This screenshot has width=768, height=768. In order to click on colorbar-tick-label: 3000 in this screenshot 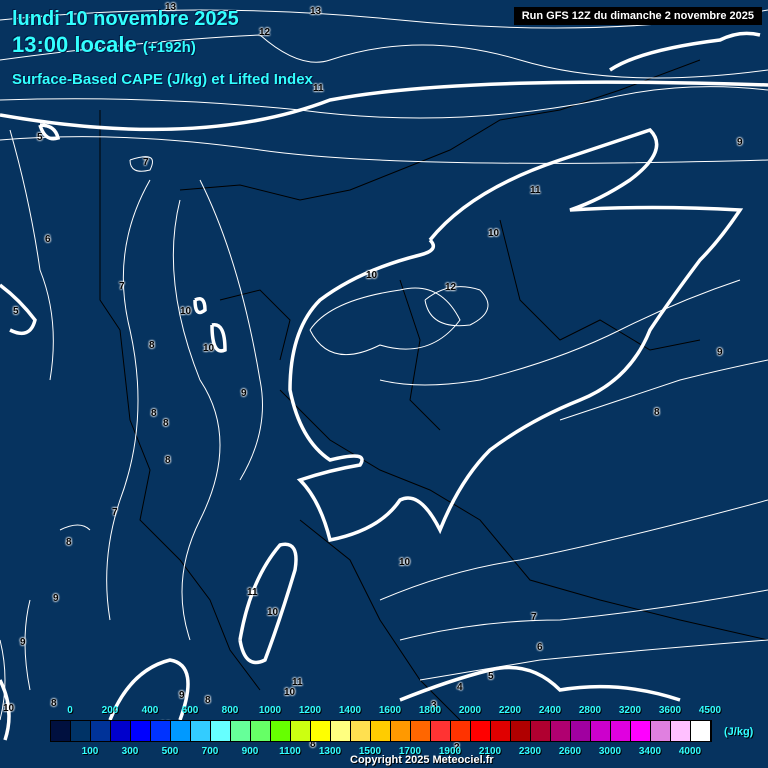, I will do `click(610, 751)`.